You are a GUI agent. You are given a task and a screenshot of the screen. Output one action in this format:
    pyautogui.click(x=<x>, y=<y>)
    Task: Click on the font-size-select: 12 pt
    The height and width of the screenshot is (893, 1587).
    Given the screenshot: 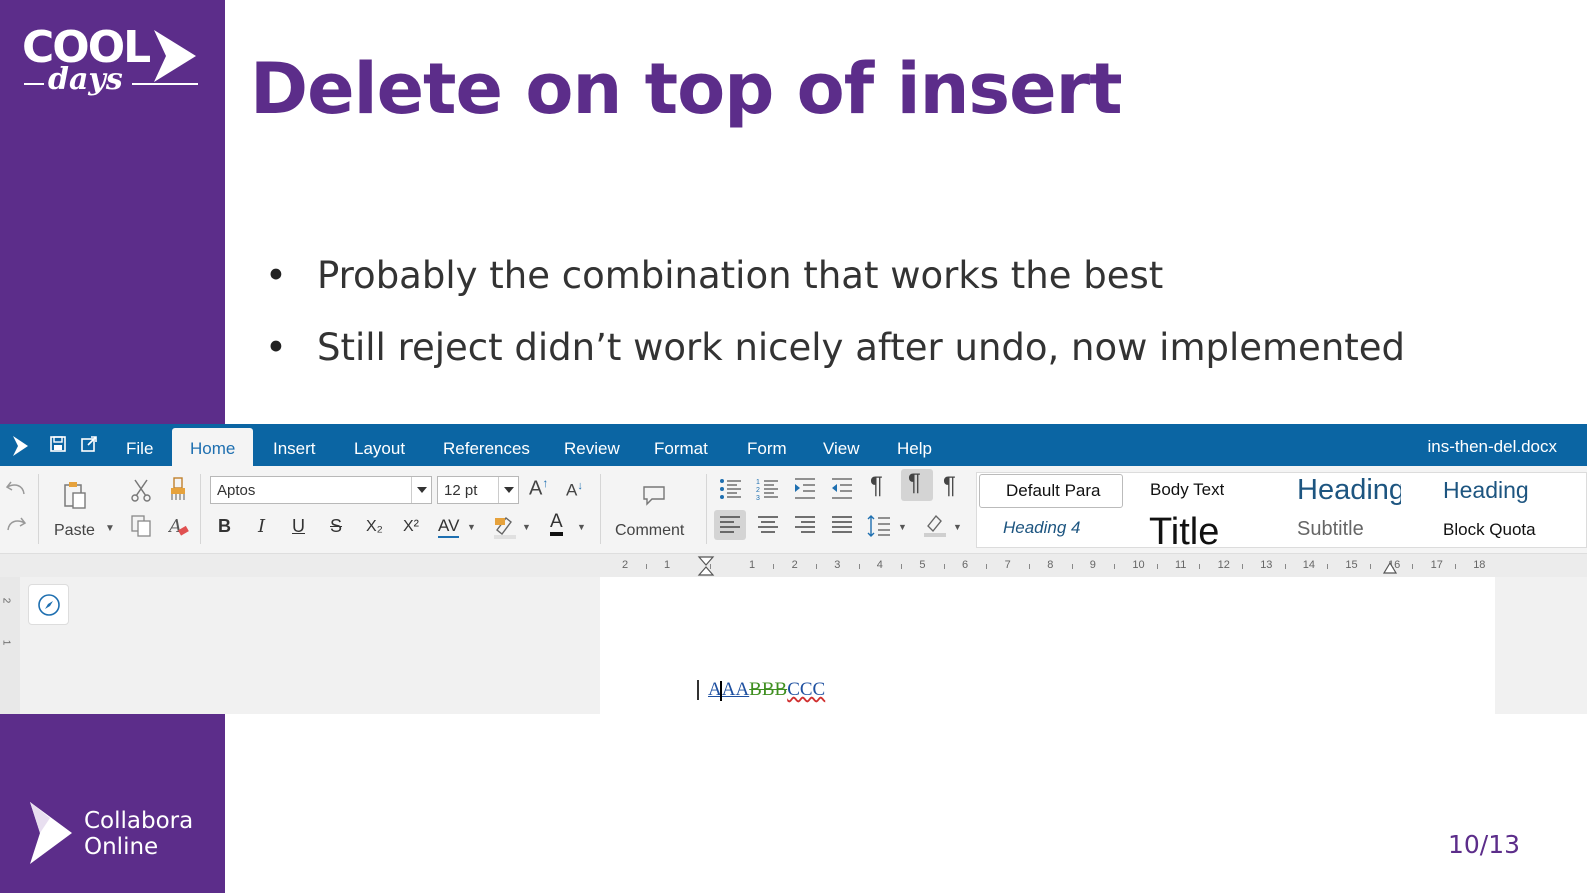 What is the action you would take?
    pyautogui.click(x=478, y=490)
    